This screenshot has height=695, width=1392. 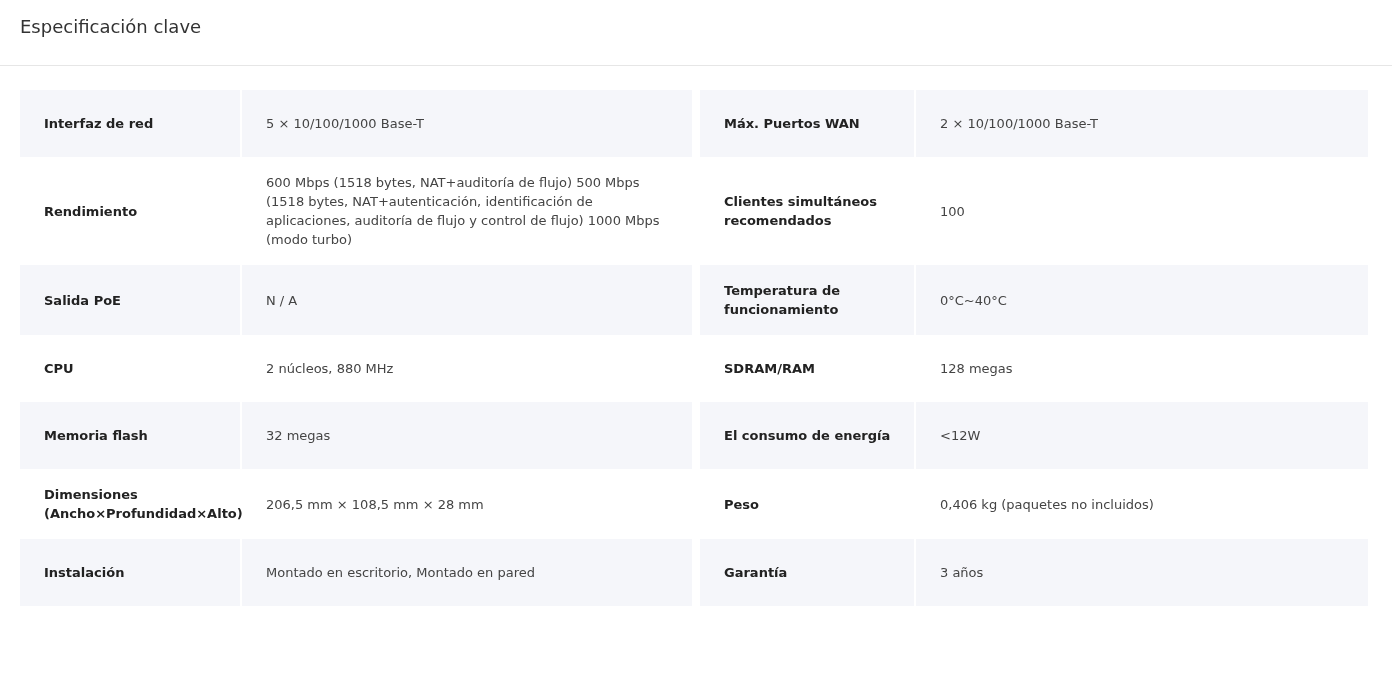 I want to click on spec-value: N / A, so click(x=282, y=300).